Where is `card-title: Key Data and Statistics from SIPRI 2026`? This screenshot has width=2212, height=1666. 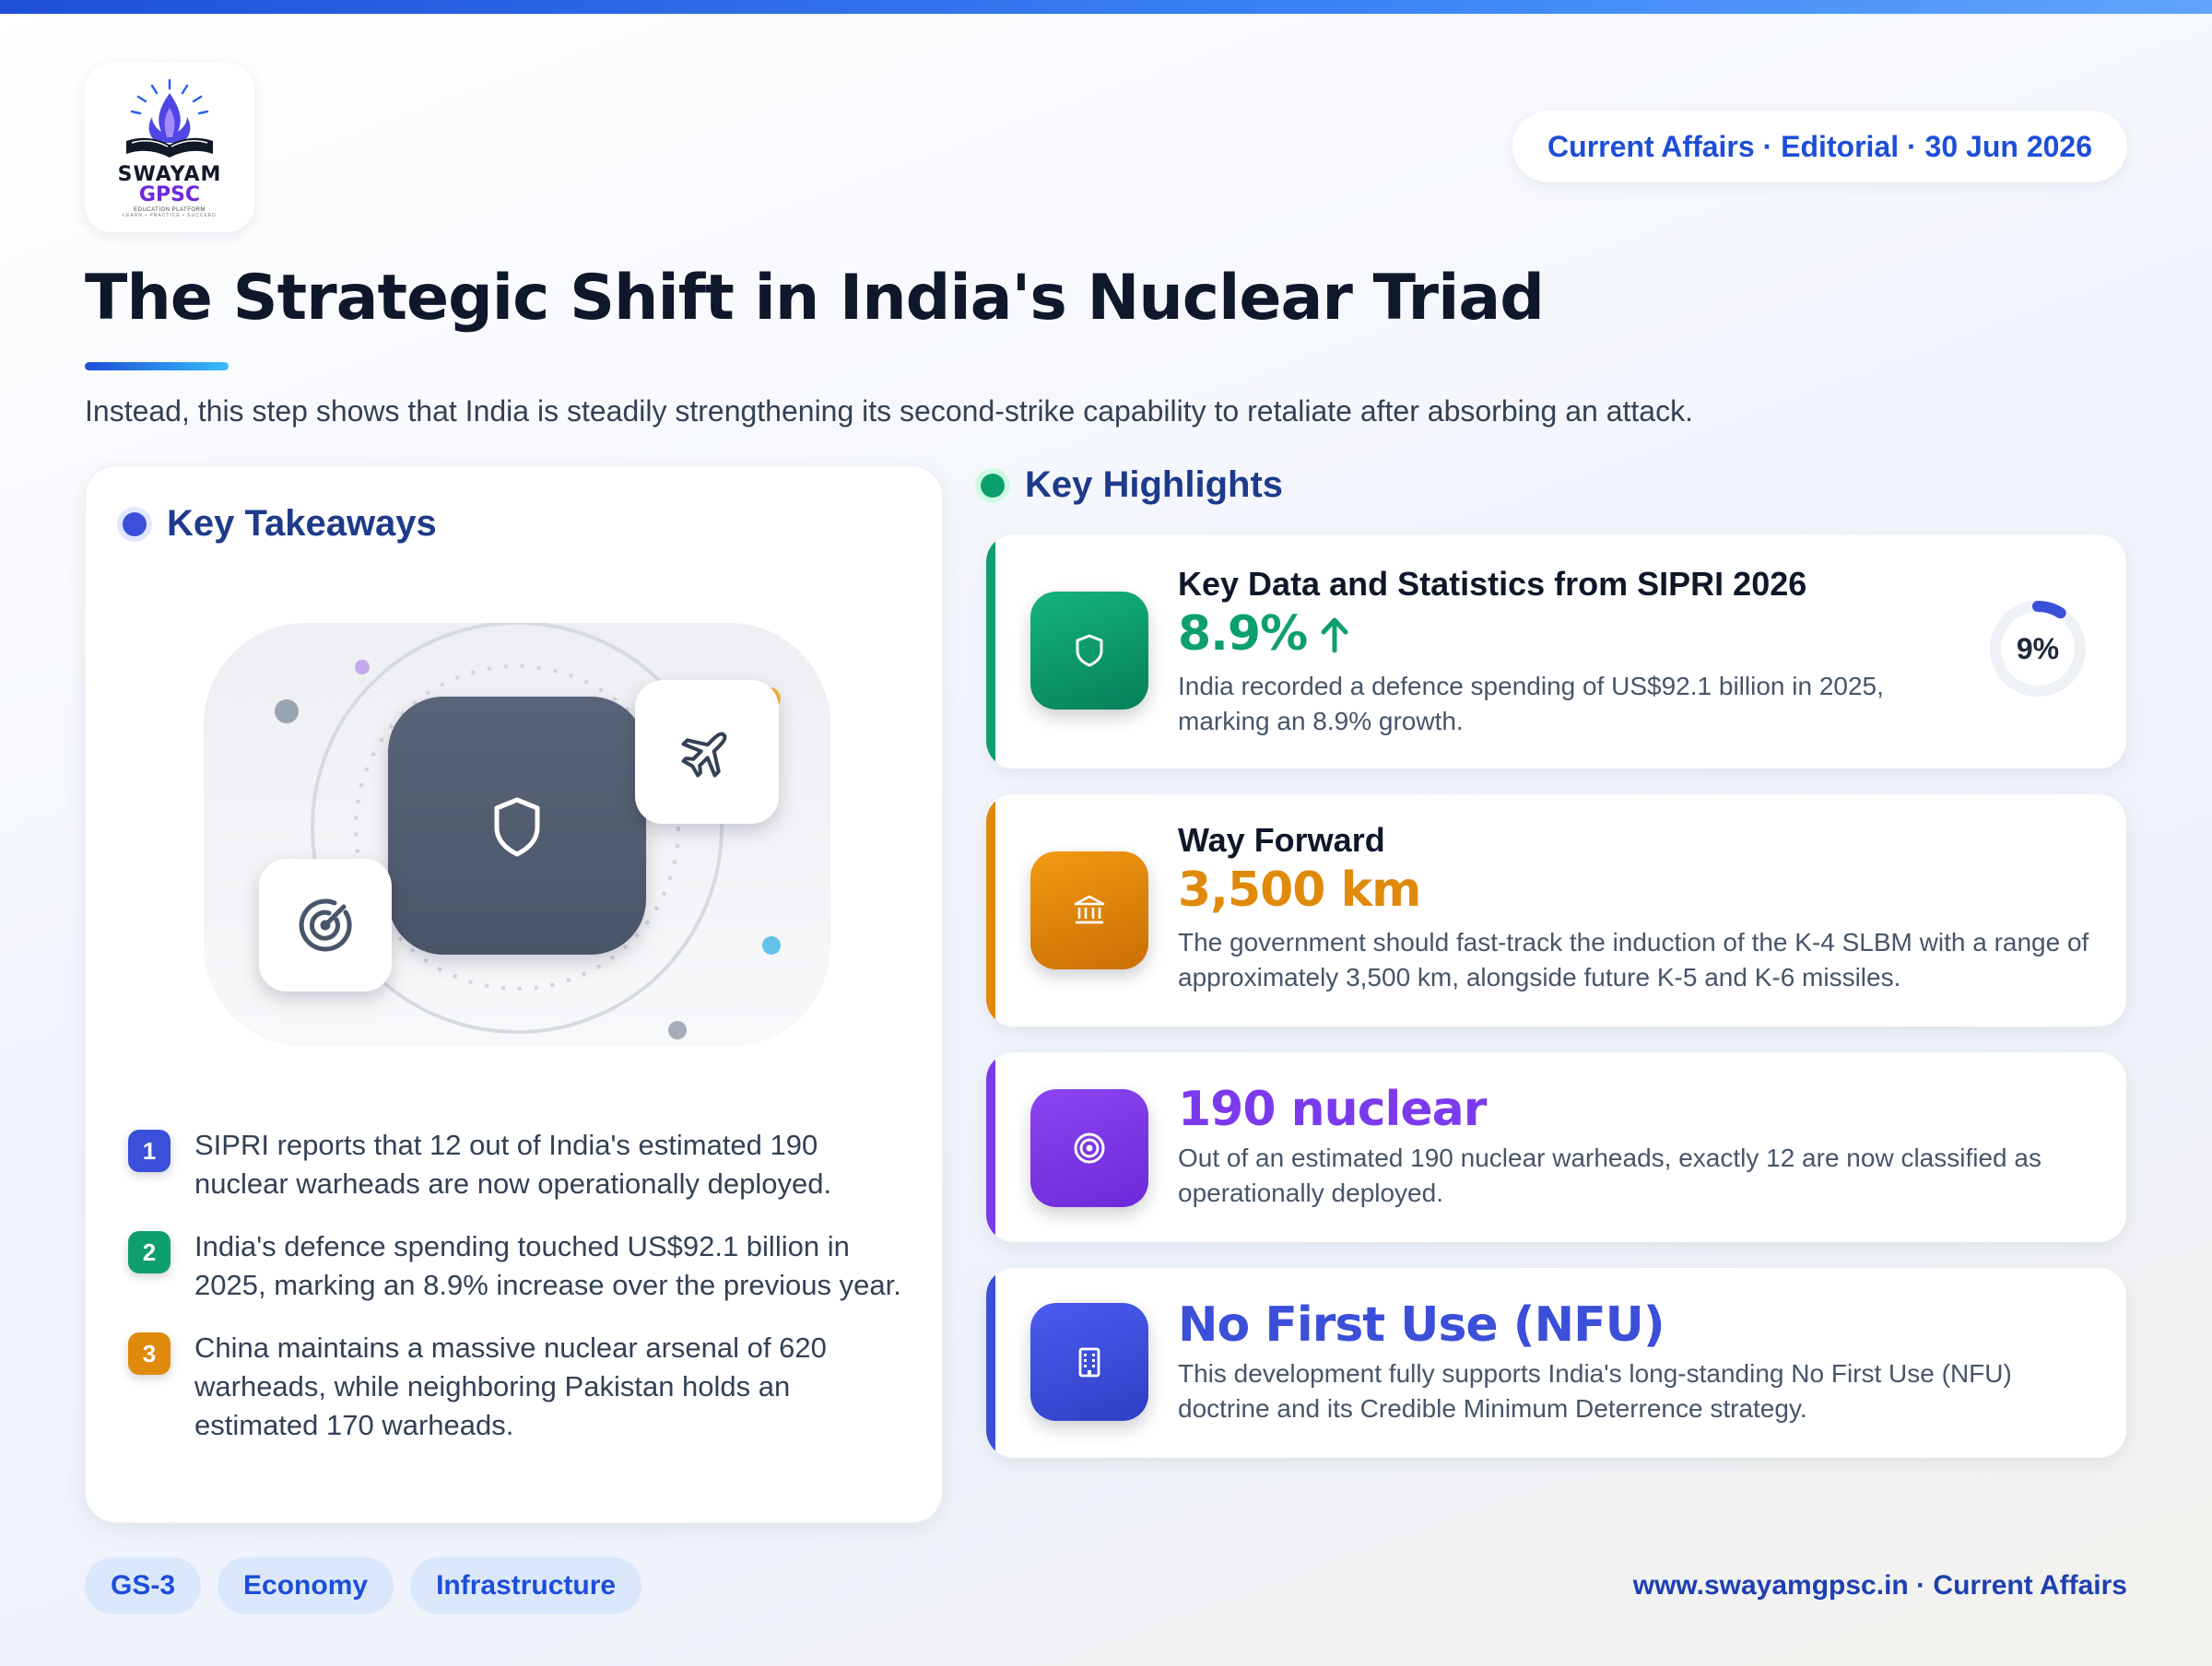 card-title: Key Data and Statistics from SIPRI 2026 is located at coordinates (1492, 584).